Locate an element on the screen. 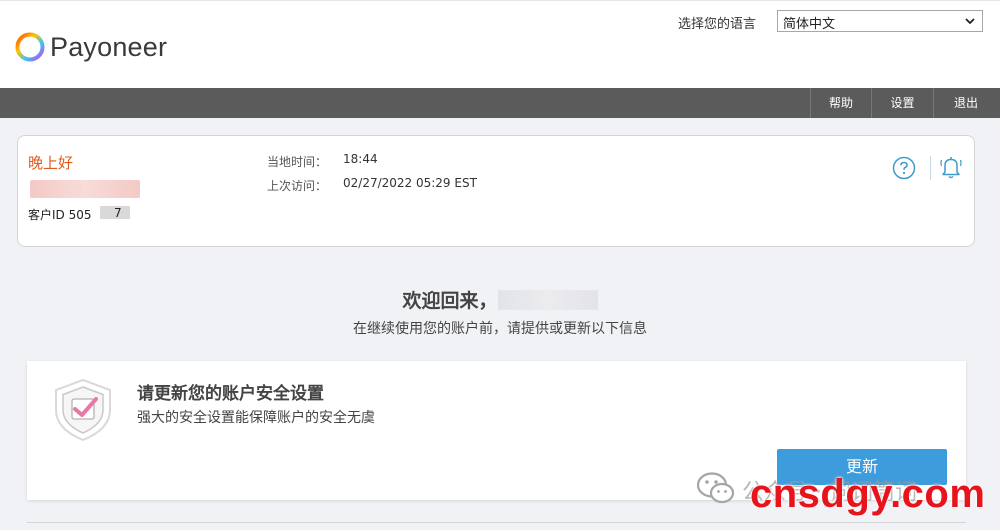 The height and width of the screenshot is (530, 1000). security-card-description: 强大的安全设置能保障账户的安全无虞 is located at coordinates (256, 418).